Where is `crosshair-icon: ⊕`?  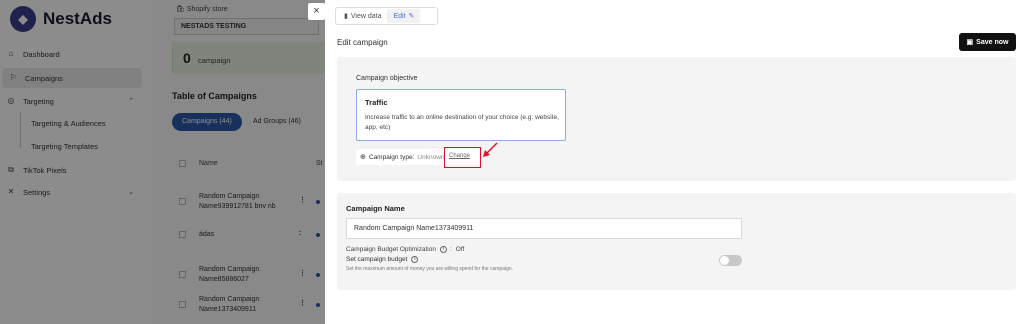
crosshair-icon: ⊕ is located at coordinates (363, 157).